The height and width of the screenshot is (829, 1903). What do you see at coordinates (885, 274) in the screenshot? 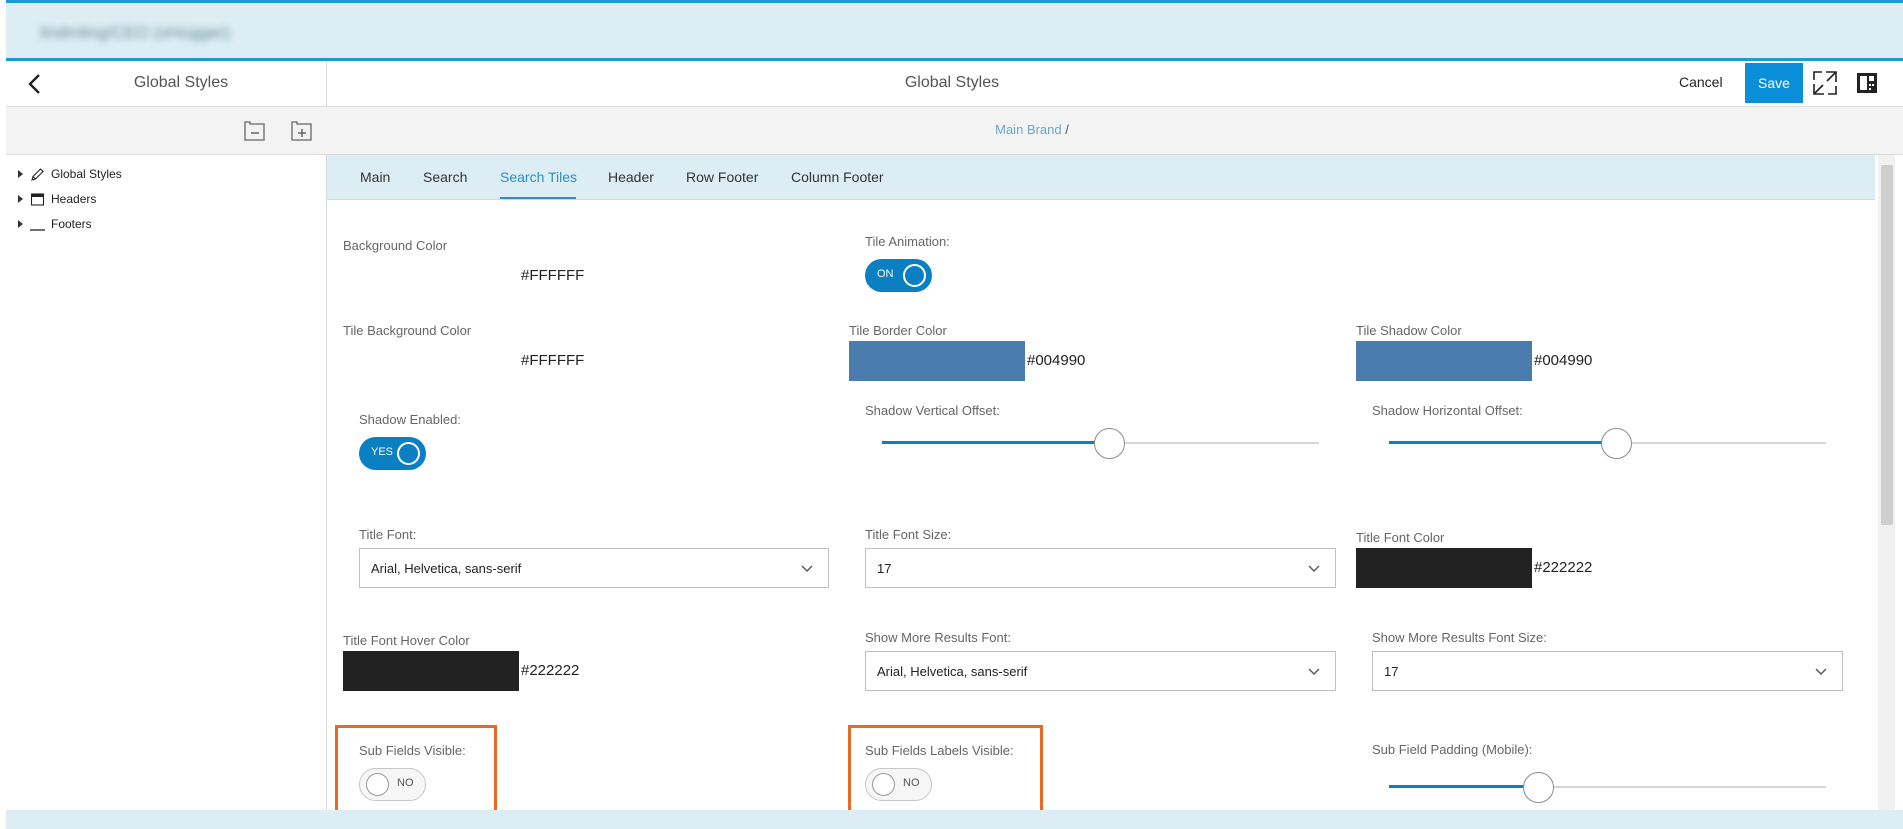
I see `toggle-state-text: ON` at bounding box center [885, 274].